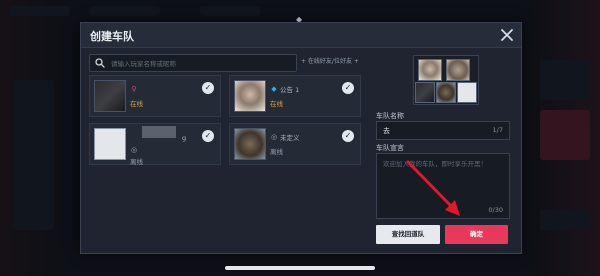 The width and height of the screenshot is (600, 276). What do you see at coordinates (143, 64) in the screenshot?
I see `search-placeholder: 请输入玩家名称或昵称` at bounding box center [143, 64].